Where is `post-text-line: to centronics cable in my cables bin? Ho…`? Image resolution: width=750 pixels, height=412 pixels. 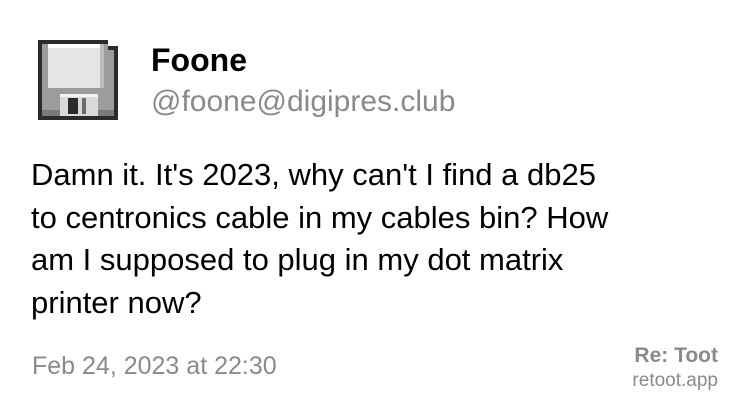
post-text-line: to centronics cable in my cables bin? Ho… is located at coordinates (320, 217).